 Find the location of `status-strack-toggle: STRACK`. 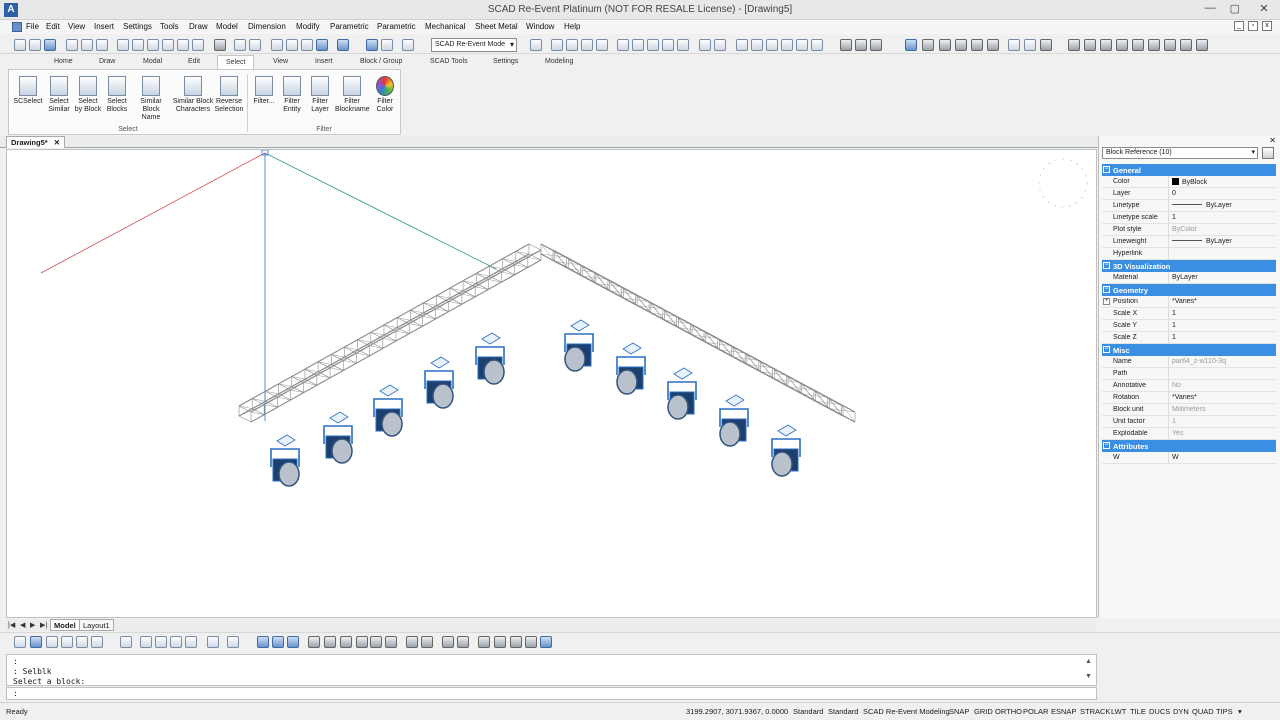

status-strack-toggle: STRACK is located at coordinates (1095, 711).